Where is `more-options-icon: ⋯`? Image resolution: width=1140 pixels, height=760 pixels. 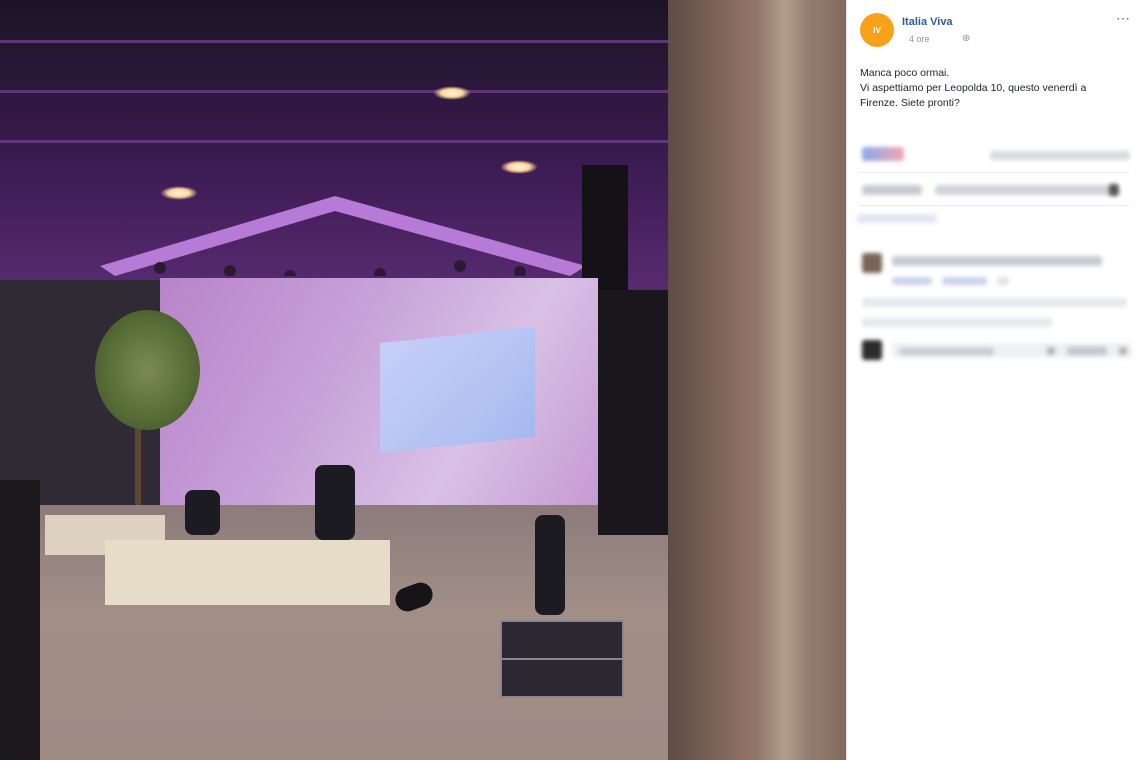
more-options-icon: ⋯ is located at coordinates (1123, 18).